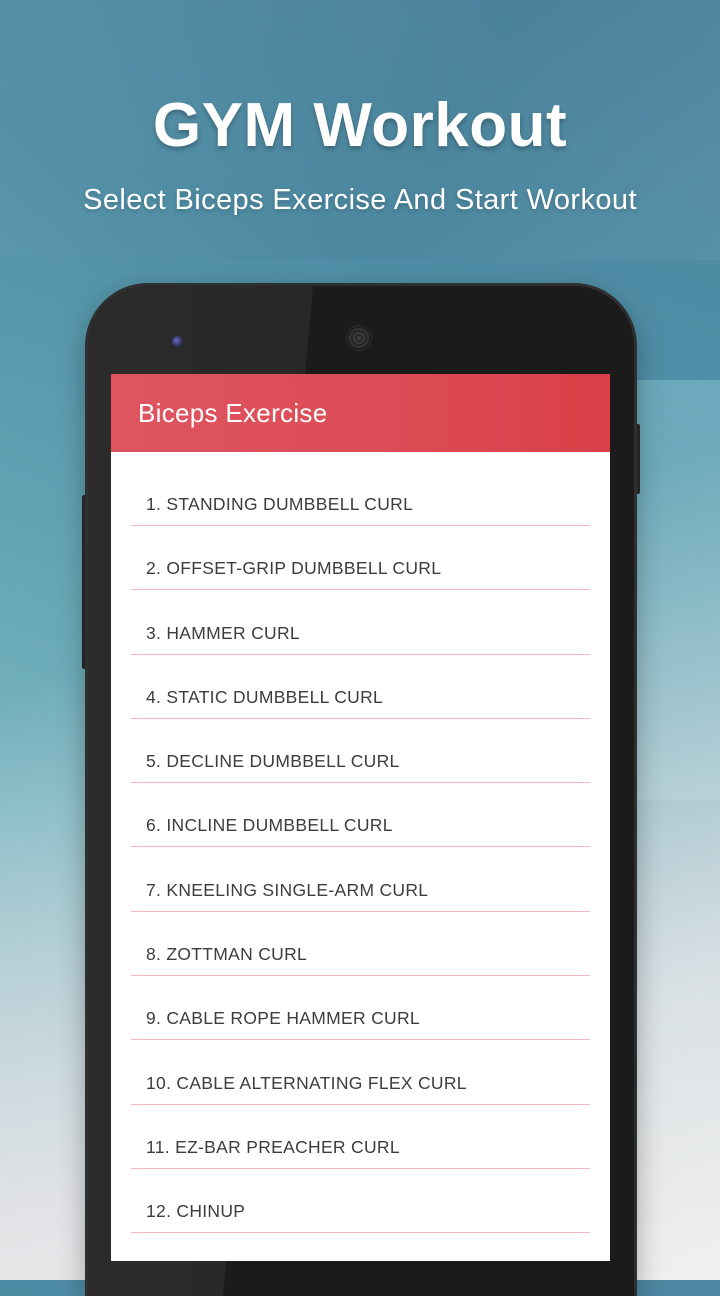 The width and height of the screenshot is (720, 1296). Describe the element at coordinates (360, 200) in the screenshot. I see `promo-subtitle: Select Biceps Exercise And Start Workout` at that location.